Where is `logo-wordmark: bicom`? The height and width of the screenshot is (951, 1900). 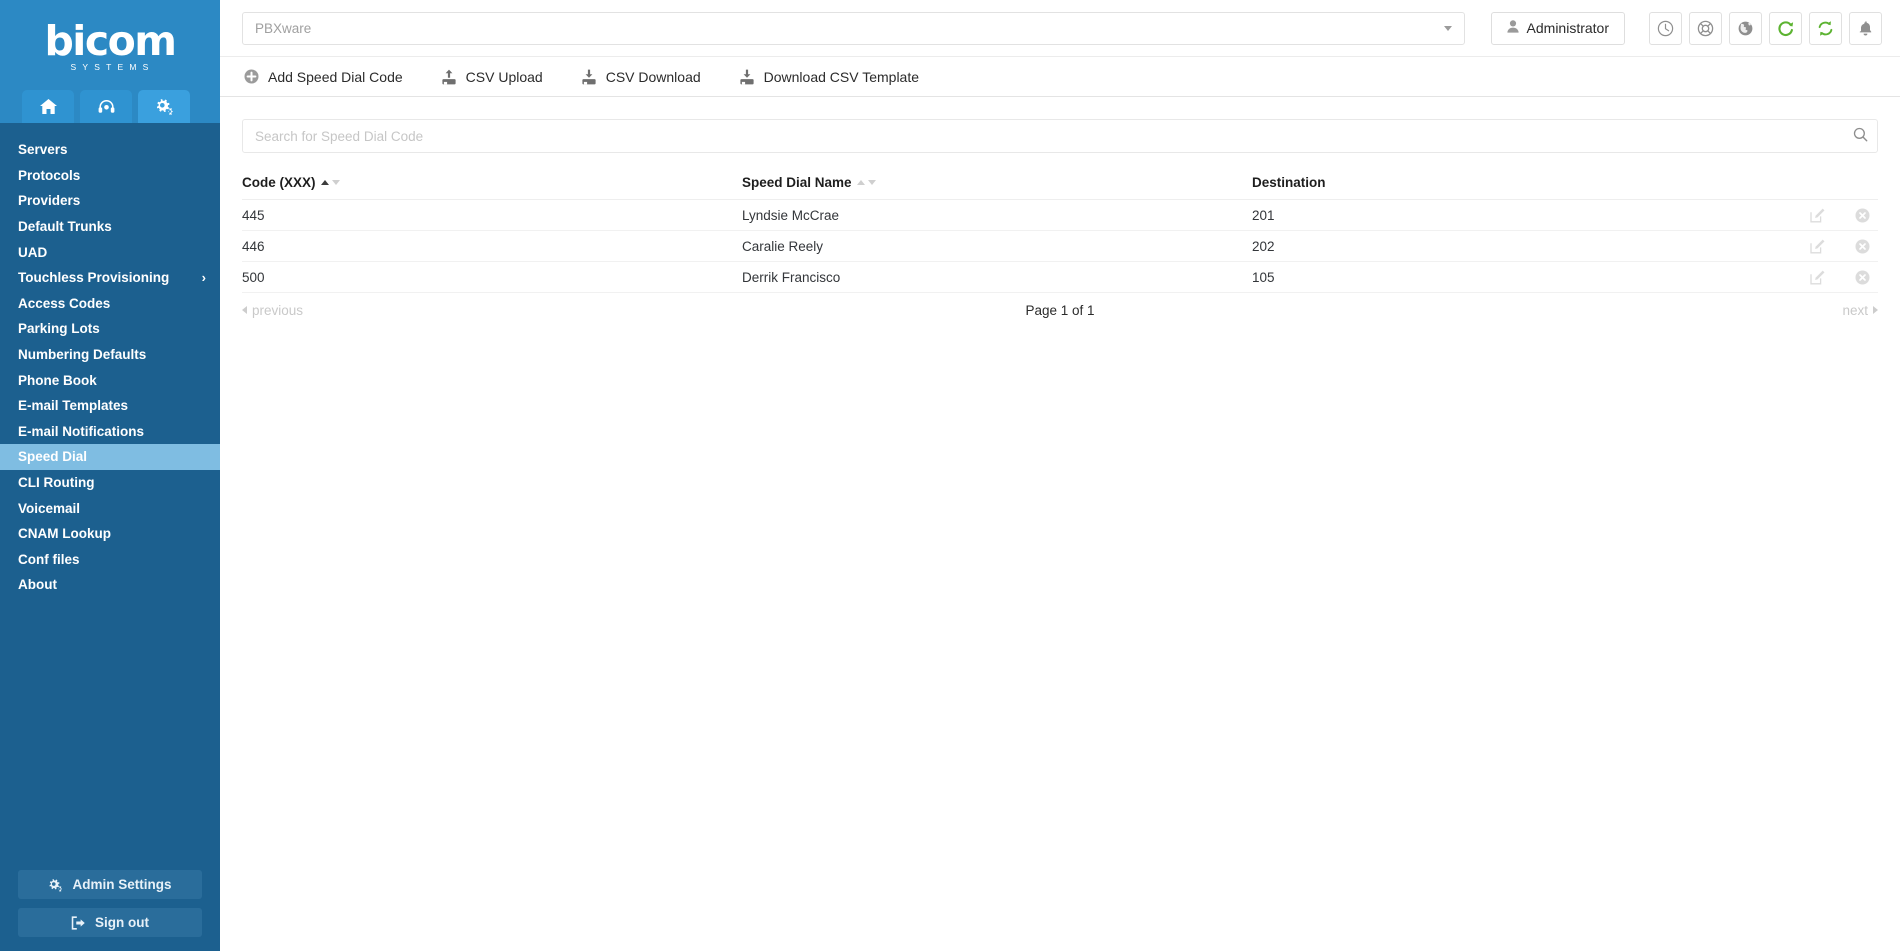
logo-wordmark: bicom is located at coordinates (110, 40).